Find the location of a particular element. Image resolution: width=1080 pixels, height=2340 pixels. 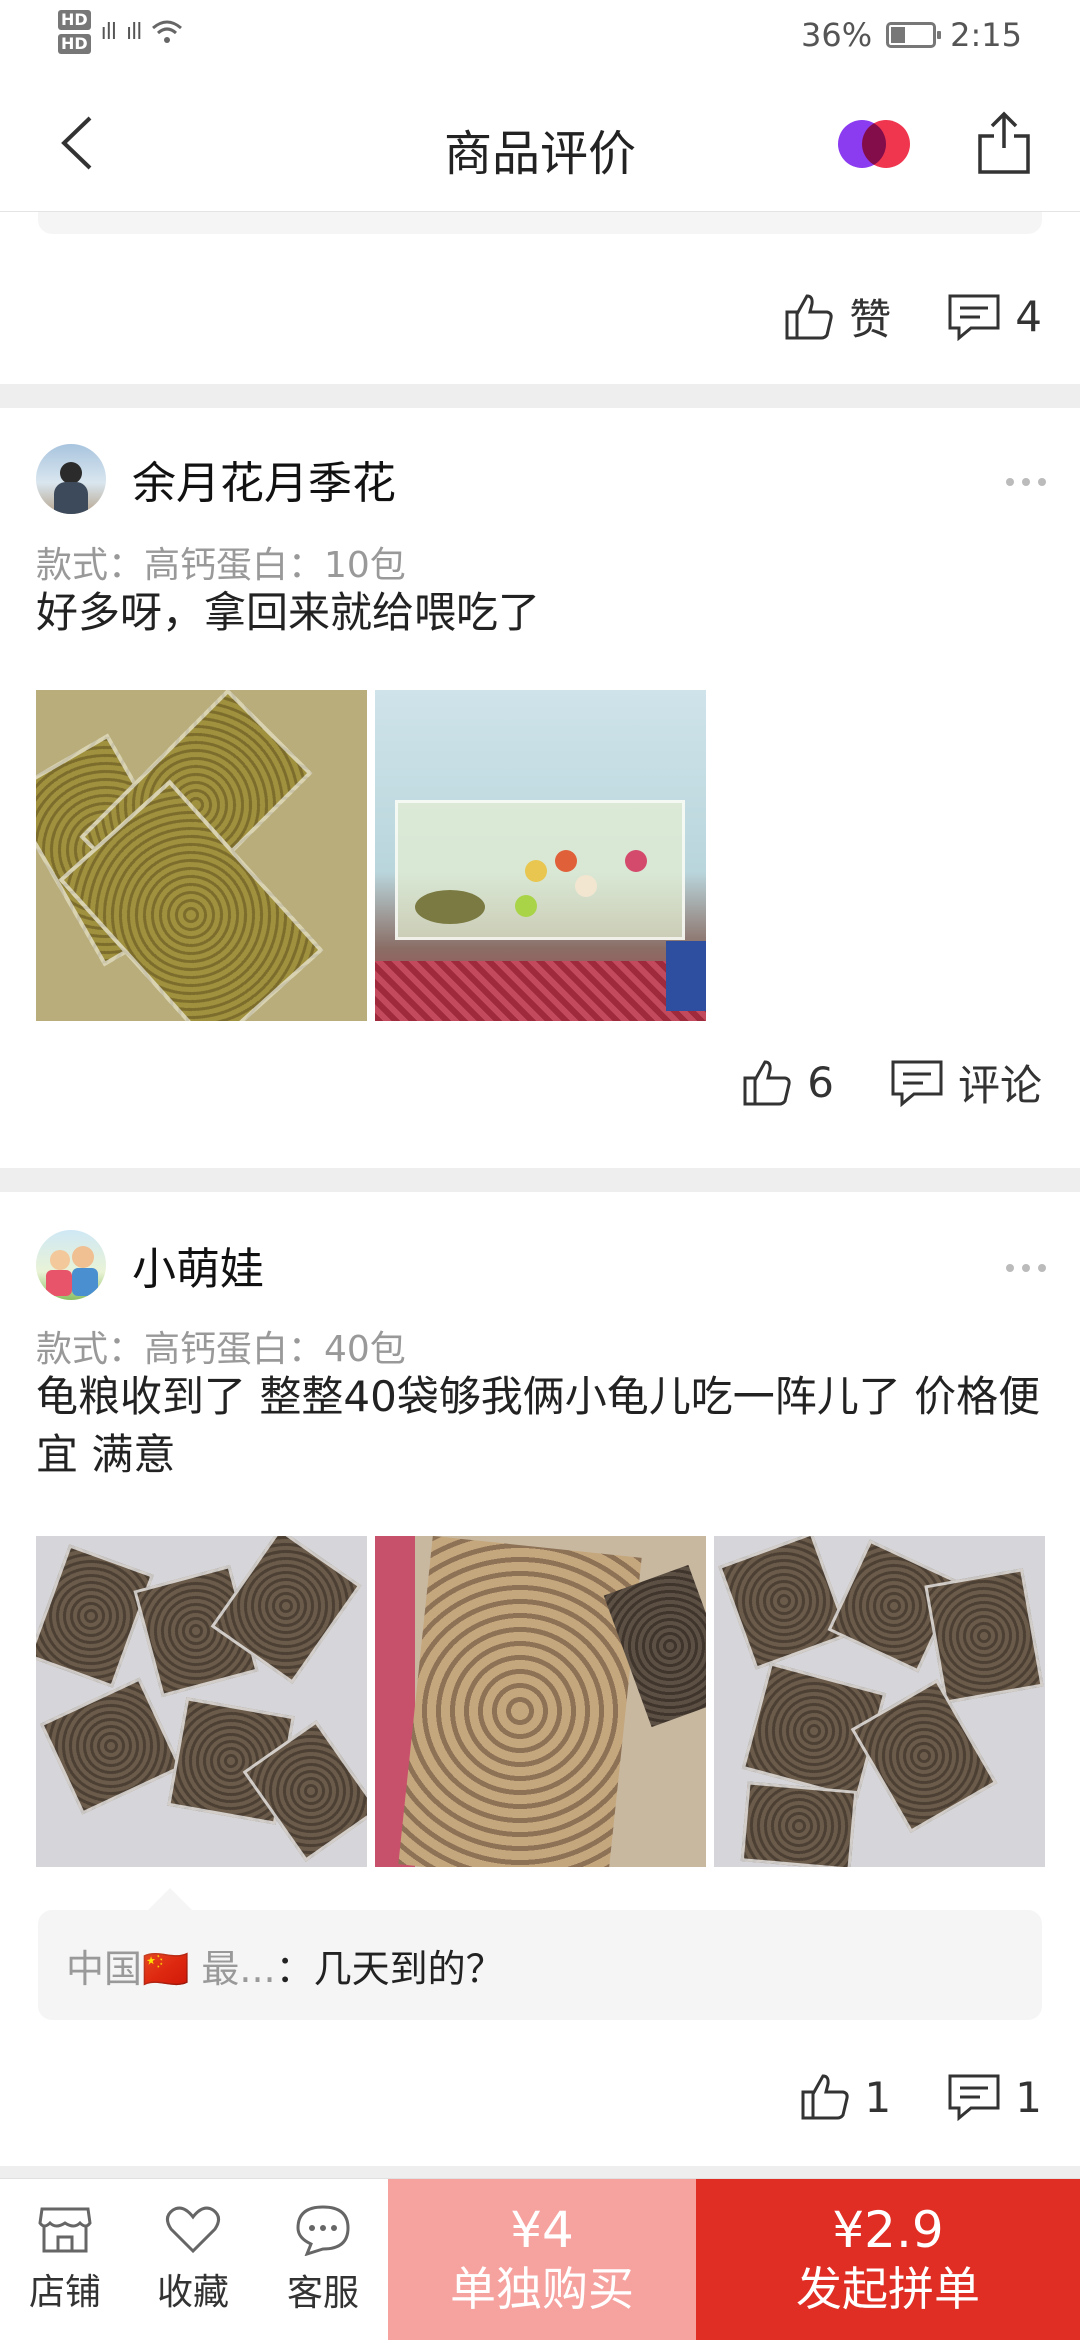

comment-button: 1 is located at coordinates (994, 2097).